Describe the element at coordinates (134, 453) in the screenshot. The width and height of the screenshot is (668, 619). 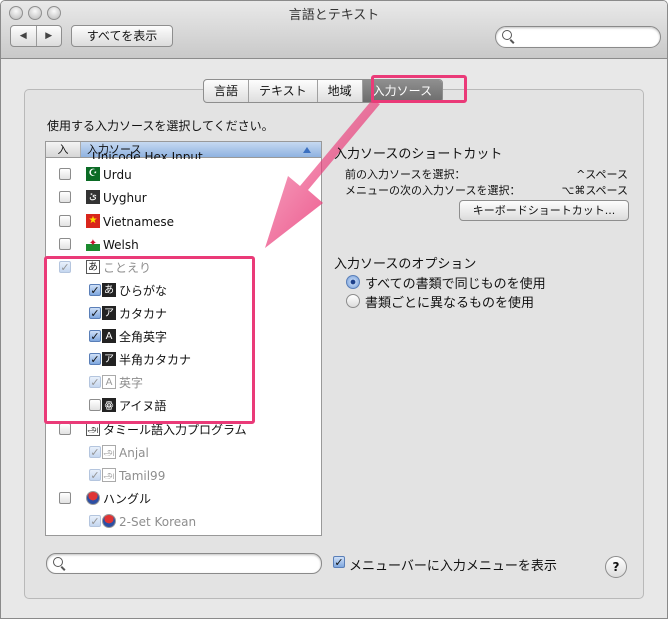
I see `list-item-label: Anjal` at that location.